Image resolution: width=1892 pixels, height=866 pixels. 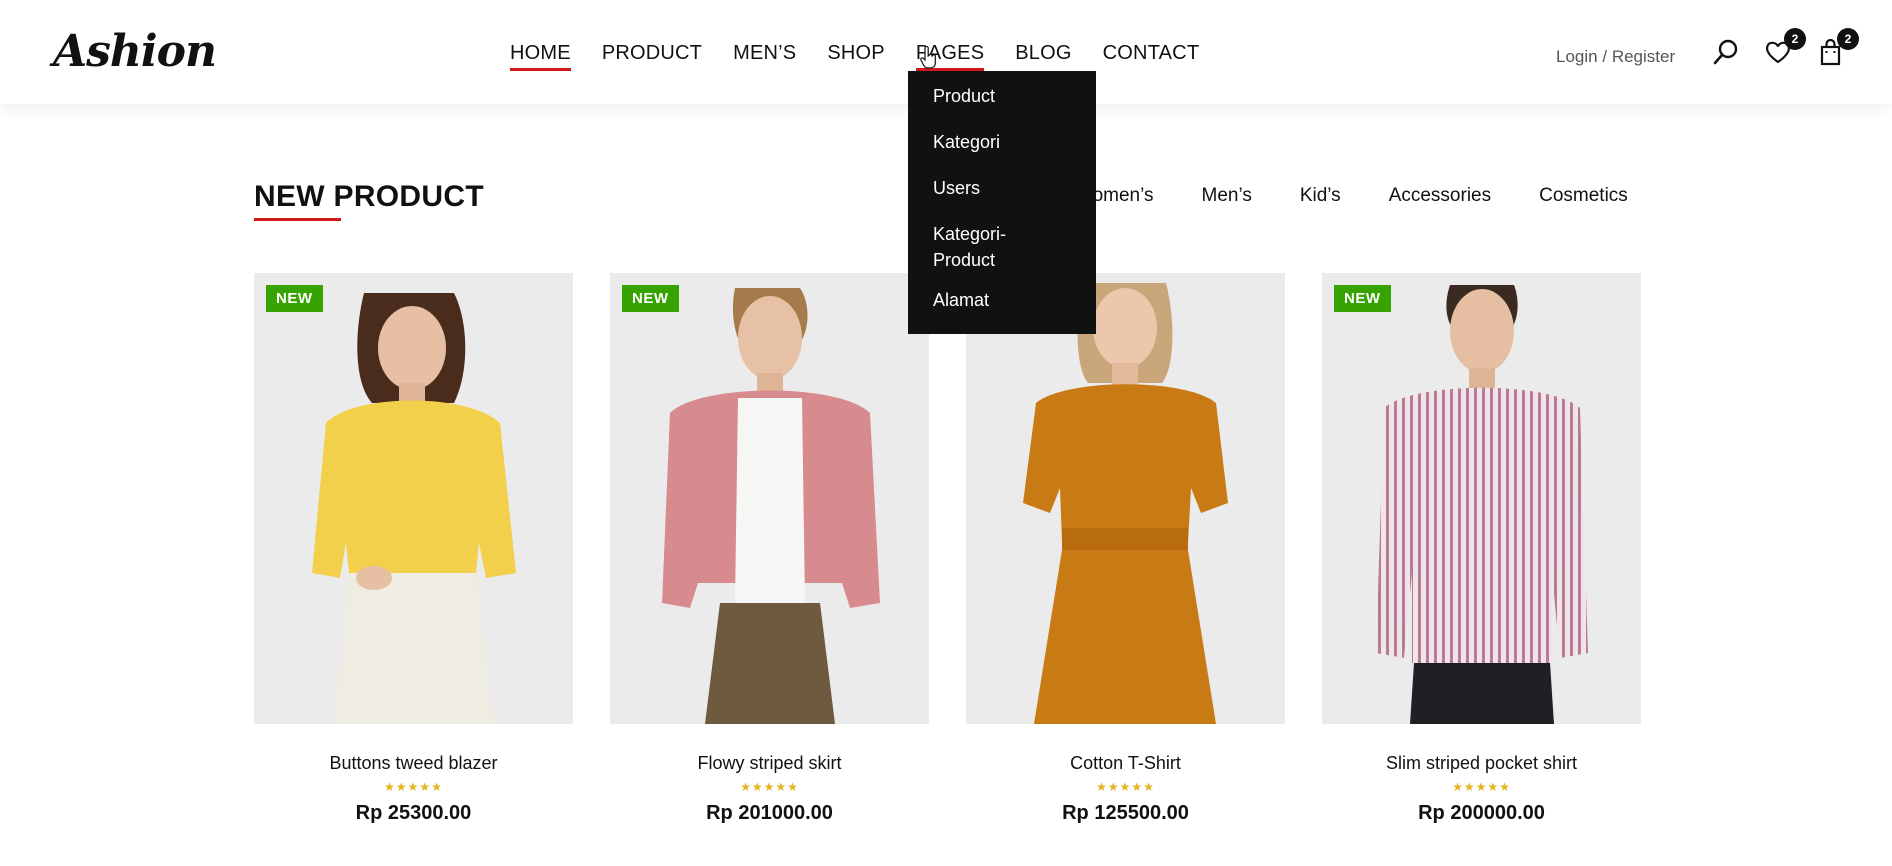 What do you see at coordinates (413, 813) in the screenshot?
I see `product-price: Rp 25300.00` at bounding box center [413, 813].